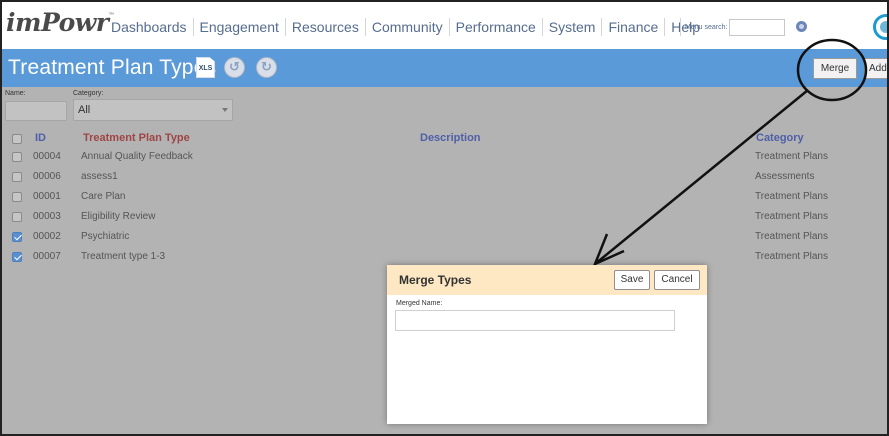 This screenshot has width=889, height=436. I want to click on nav-finance: Finance, so click(634, 27).